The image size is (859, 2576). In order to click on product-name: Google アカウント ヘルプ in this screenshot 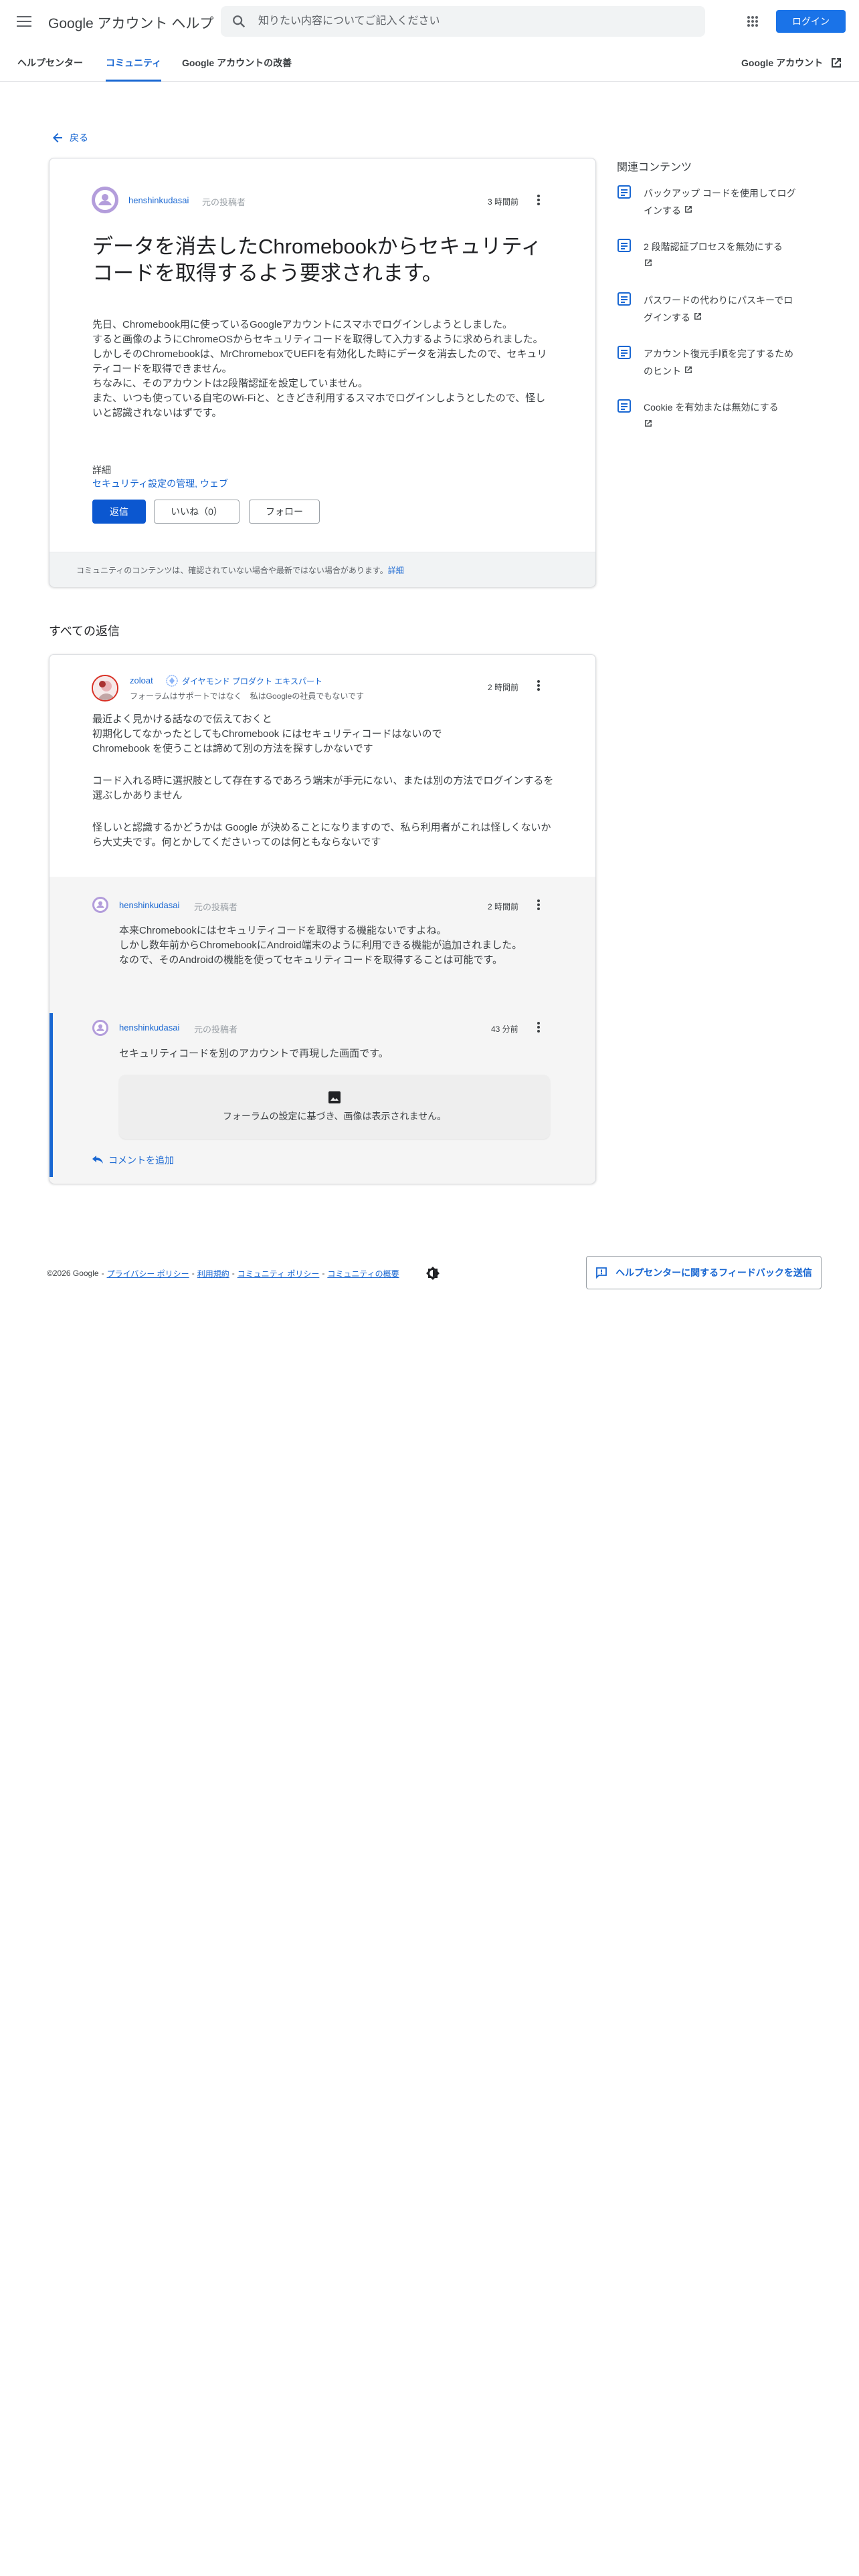, I will do `click(130, 23)`.